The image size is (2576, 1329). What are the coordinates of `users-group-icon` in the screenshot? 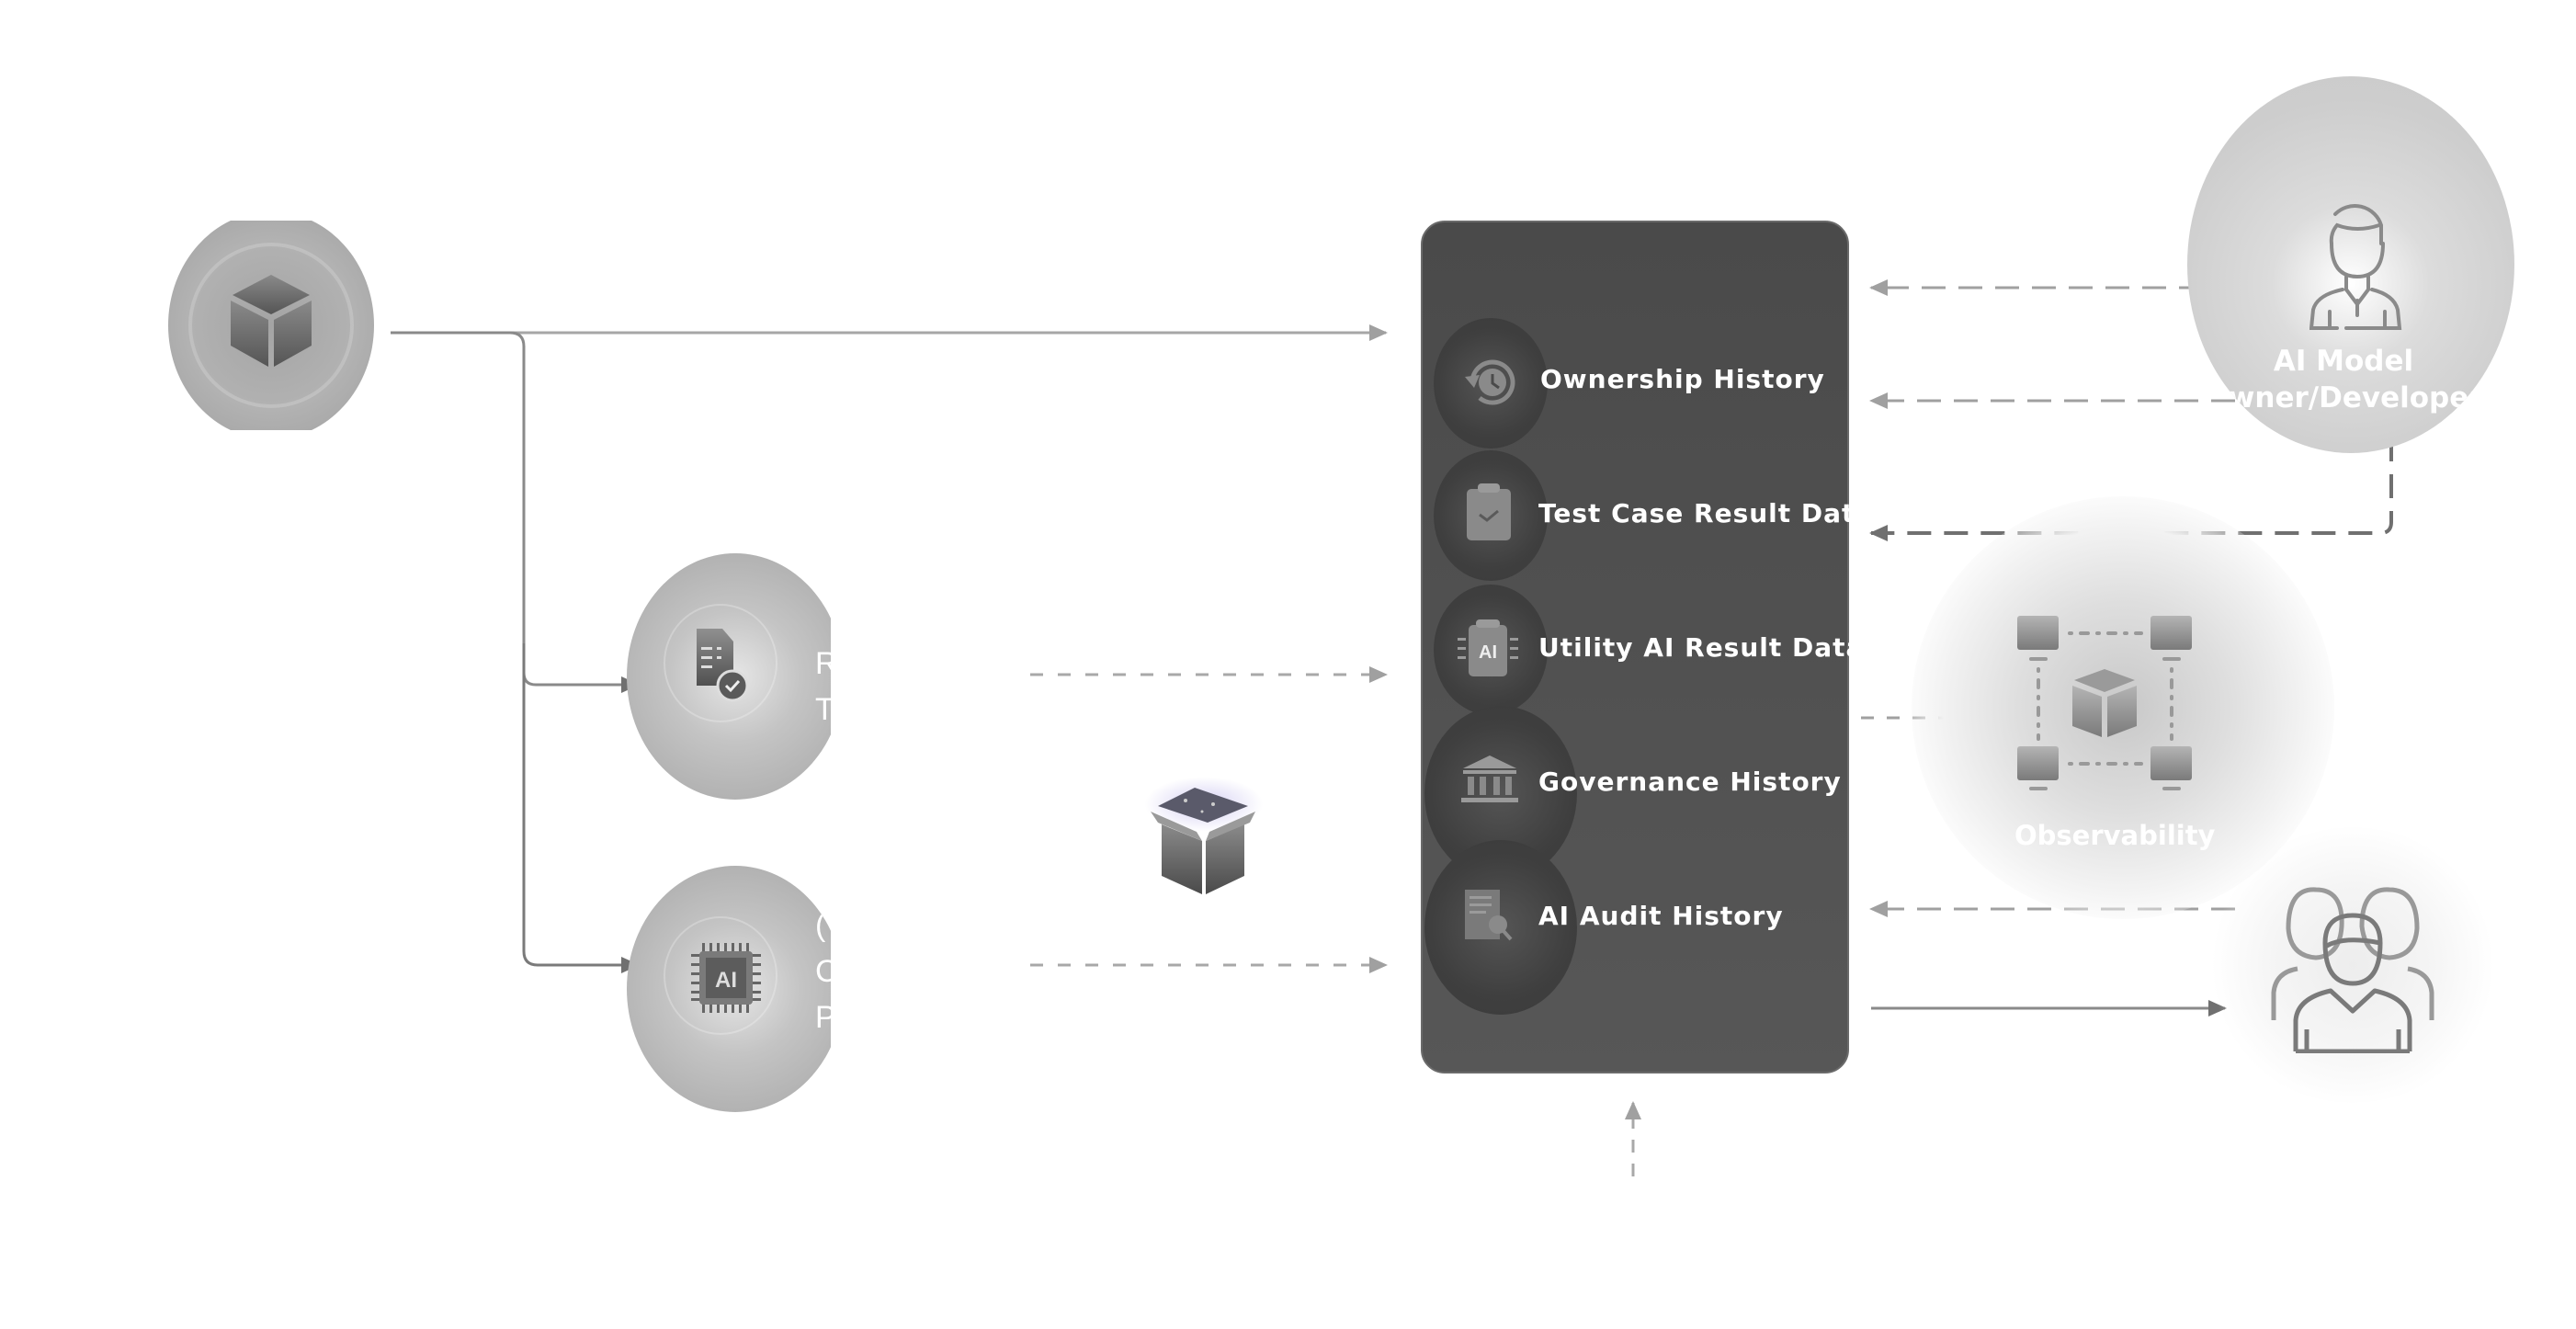 It's located at (2352, 968).